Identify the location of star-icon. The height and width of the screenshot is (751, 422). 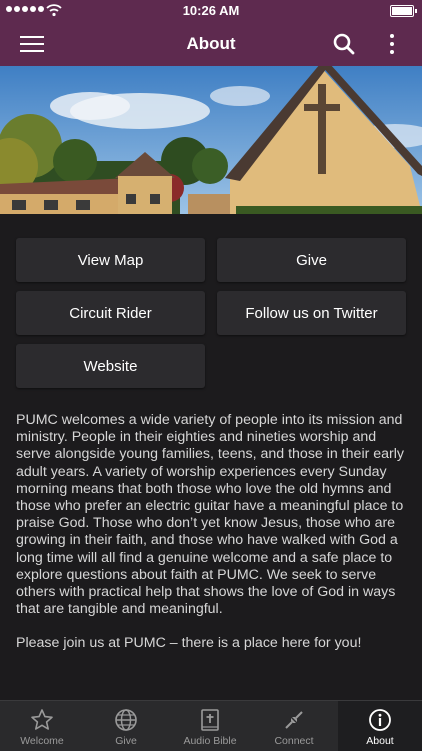
(42, 719).